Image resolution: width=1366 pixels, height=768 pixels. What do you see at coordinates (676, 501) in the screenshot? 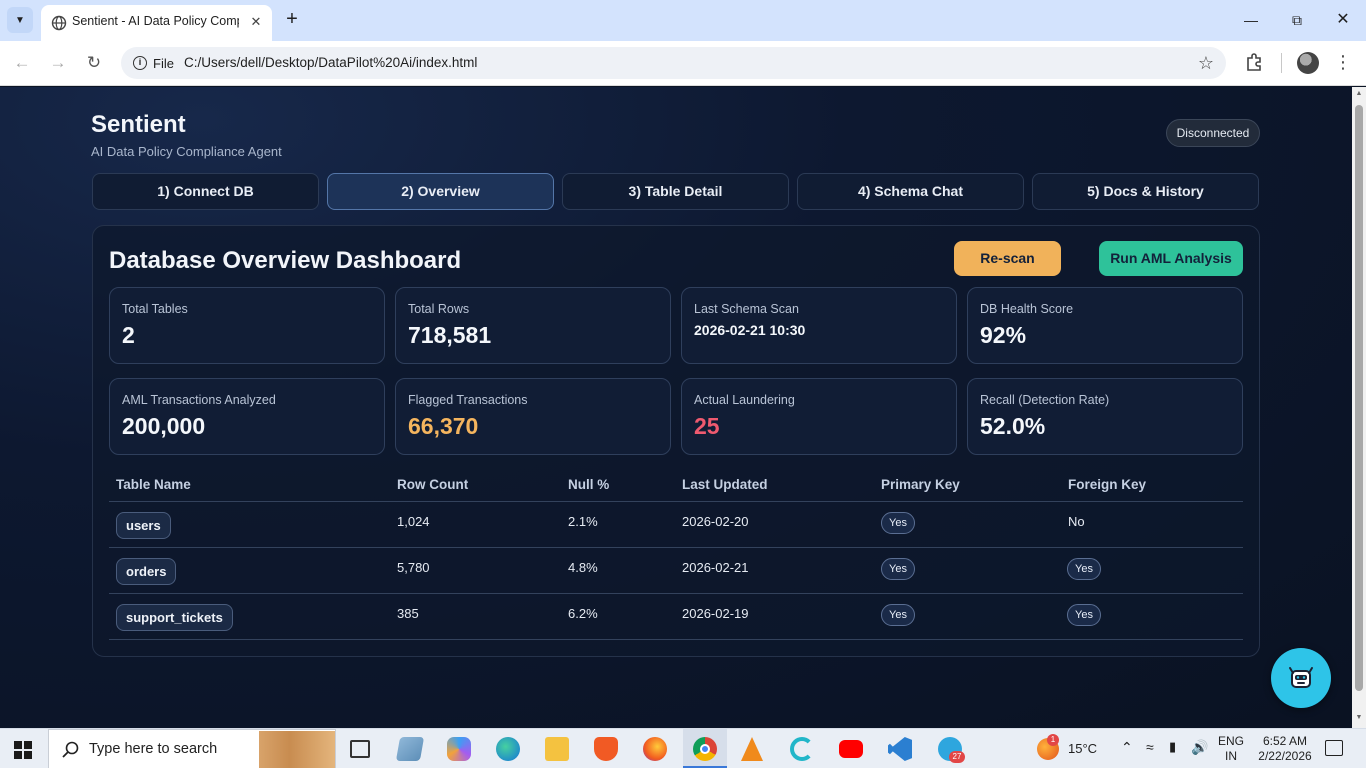
I see `table-header-divider` at bounding box center [676, 501].